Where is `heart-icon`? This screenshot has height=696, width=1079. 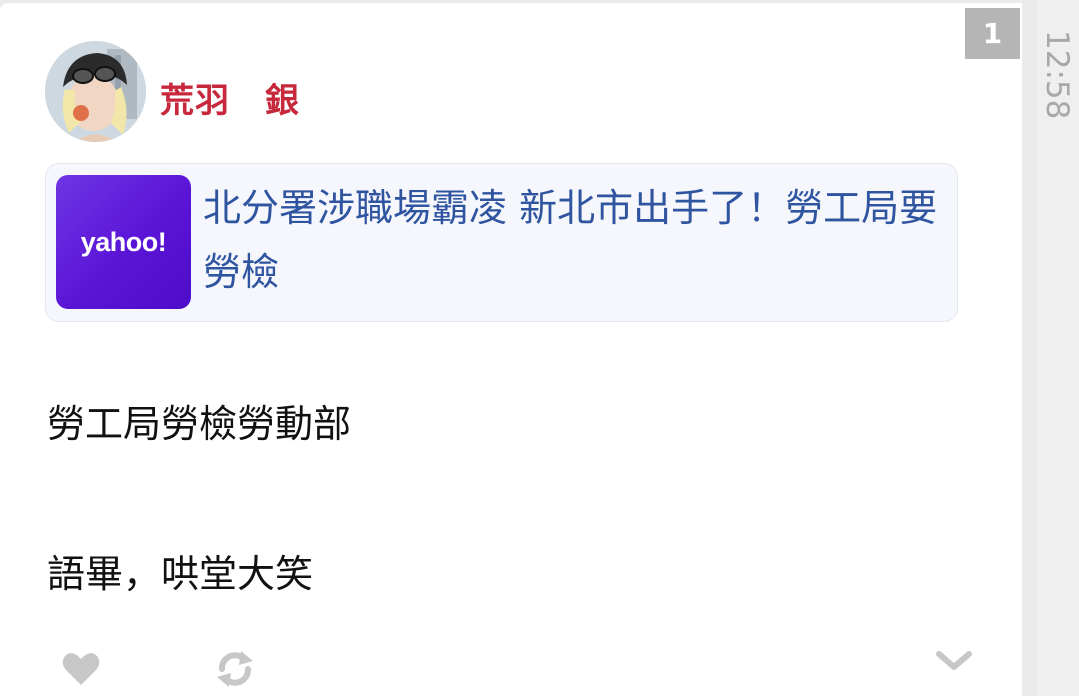 heart-icon is located at coordinates (81, 670).